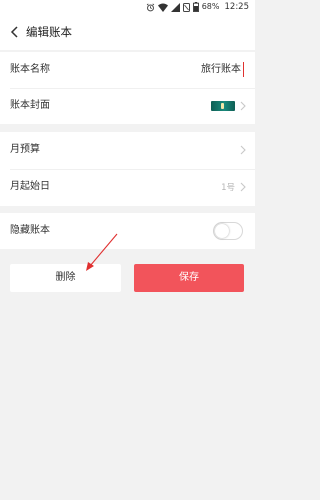 This screenshot has width=320, height=500. Describe the element at coordinates (30, 69) in the screenshot. I see `ledger-name-label: 账本名称` at that location.